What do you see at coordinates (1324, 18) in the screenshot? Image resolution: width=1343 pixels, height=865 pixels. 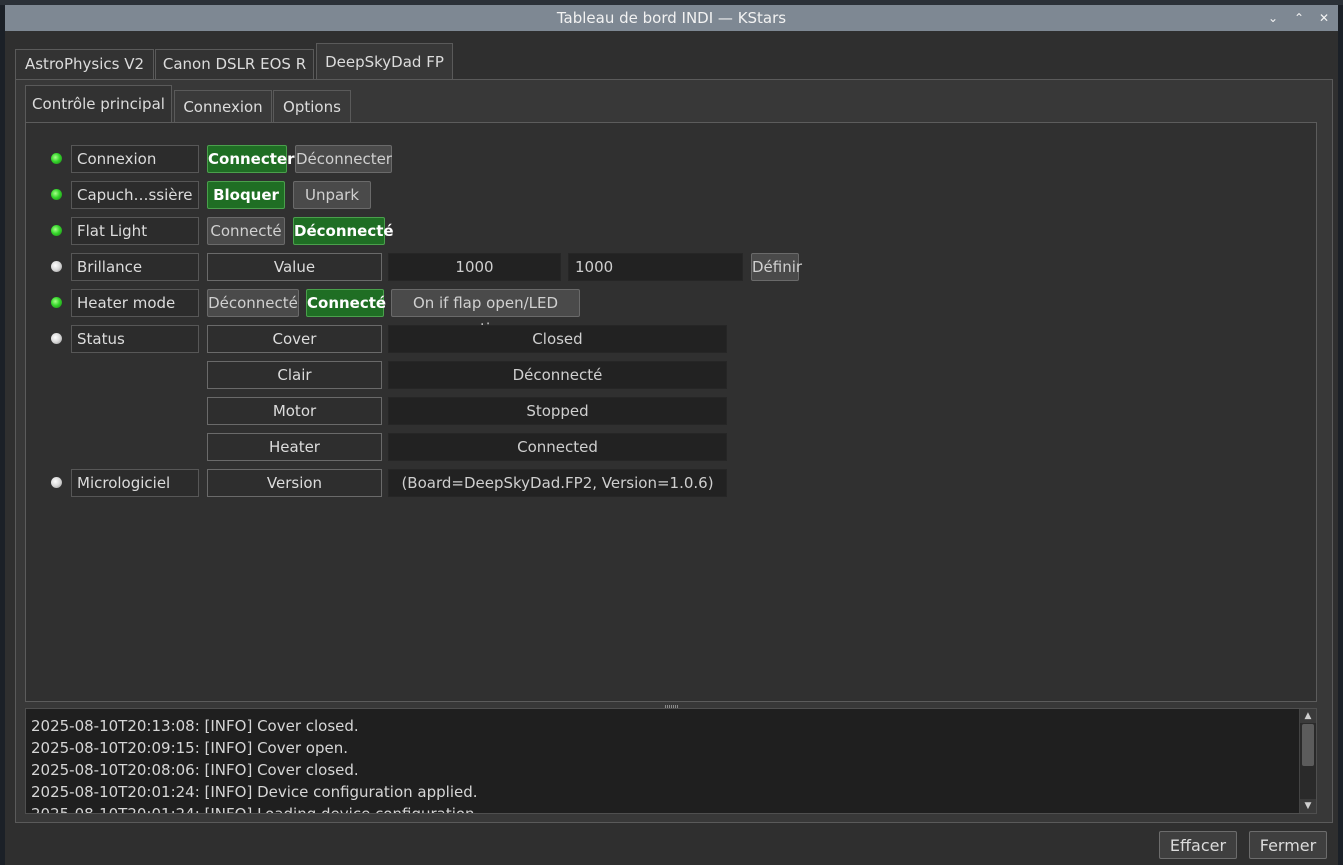 I see `close-icon: ✕` at bounding box center [1324, 18].